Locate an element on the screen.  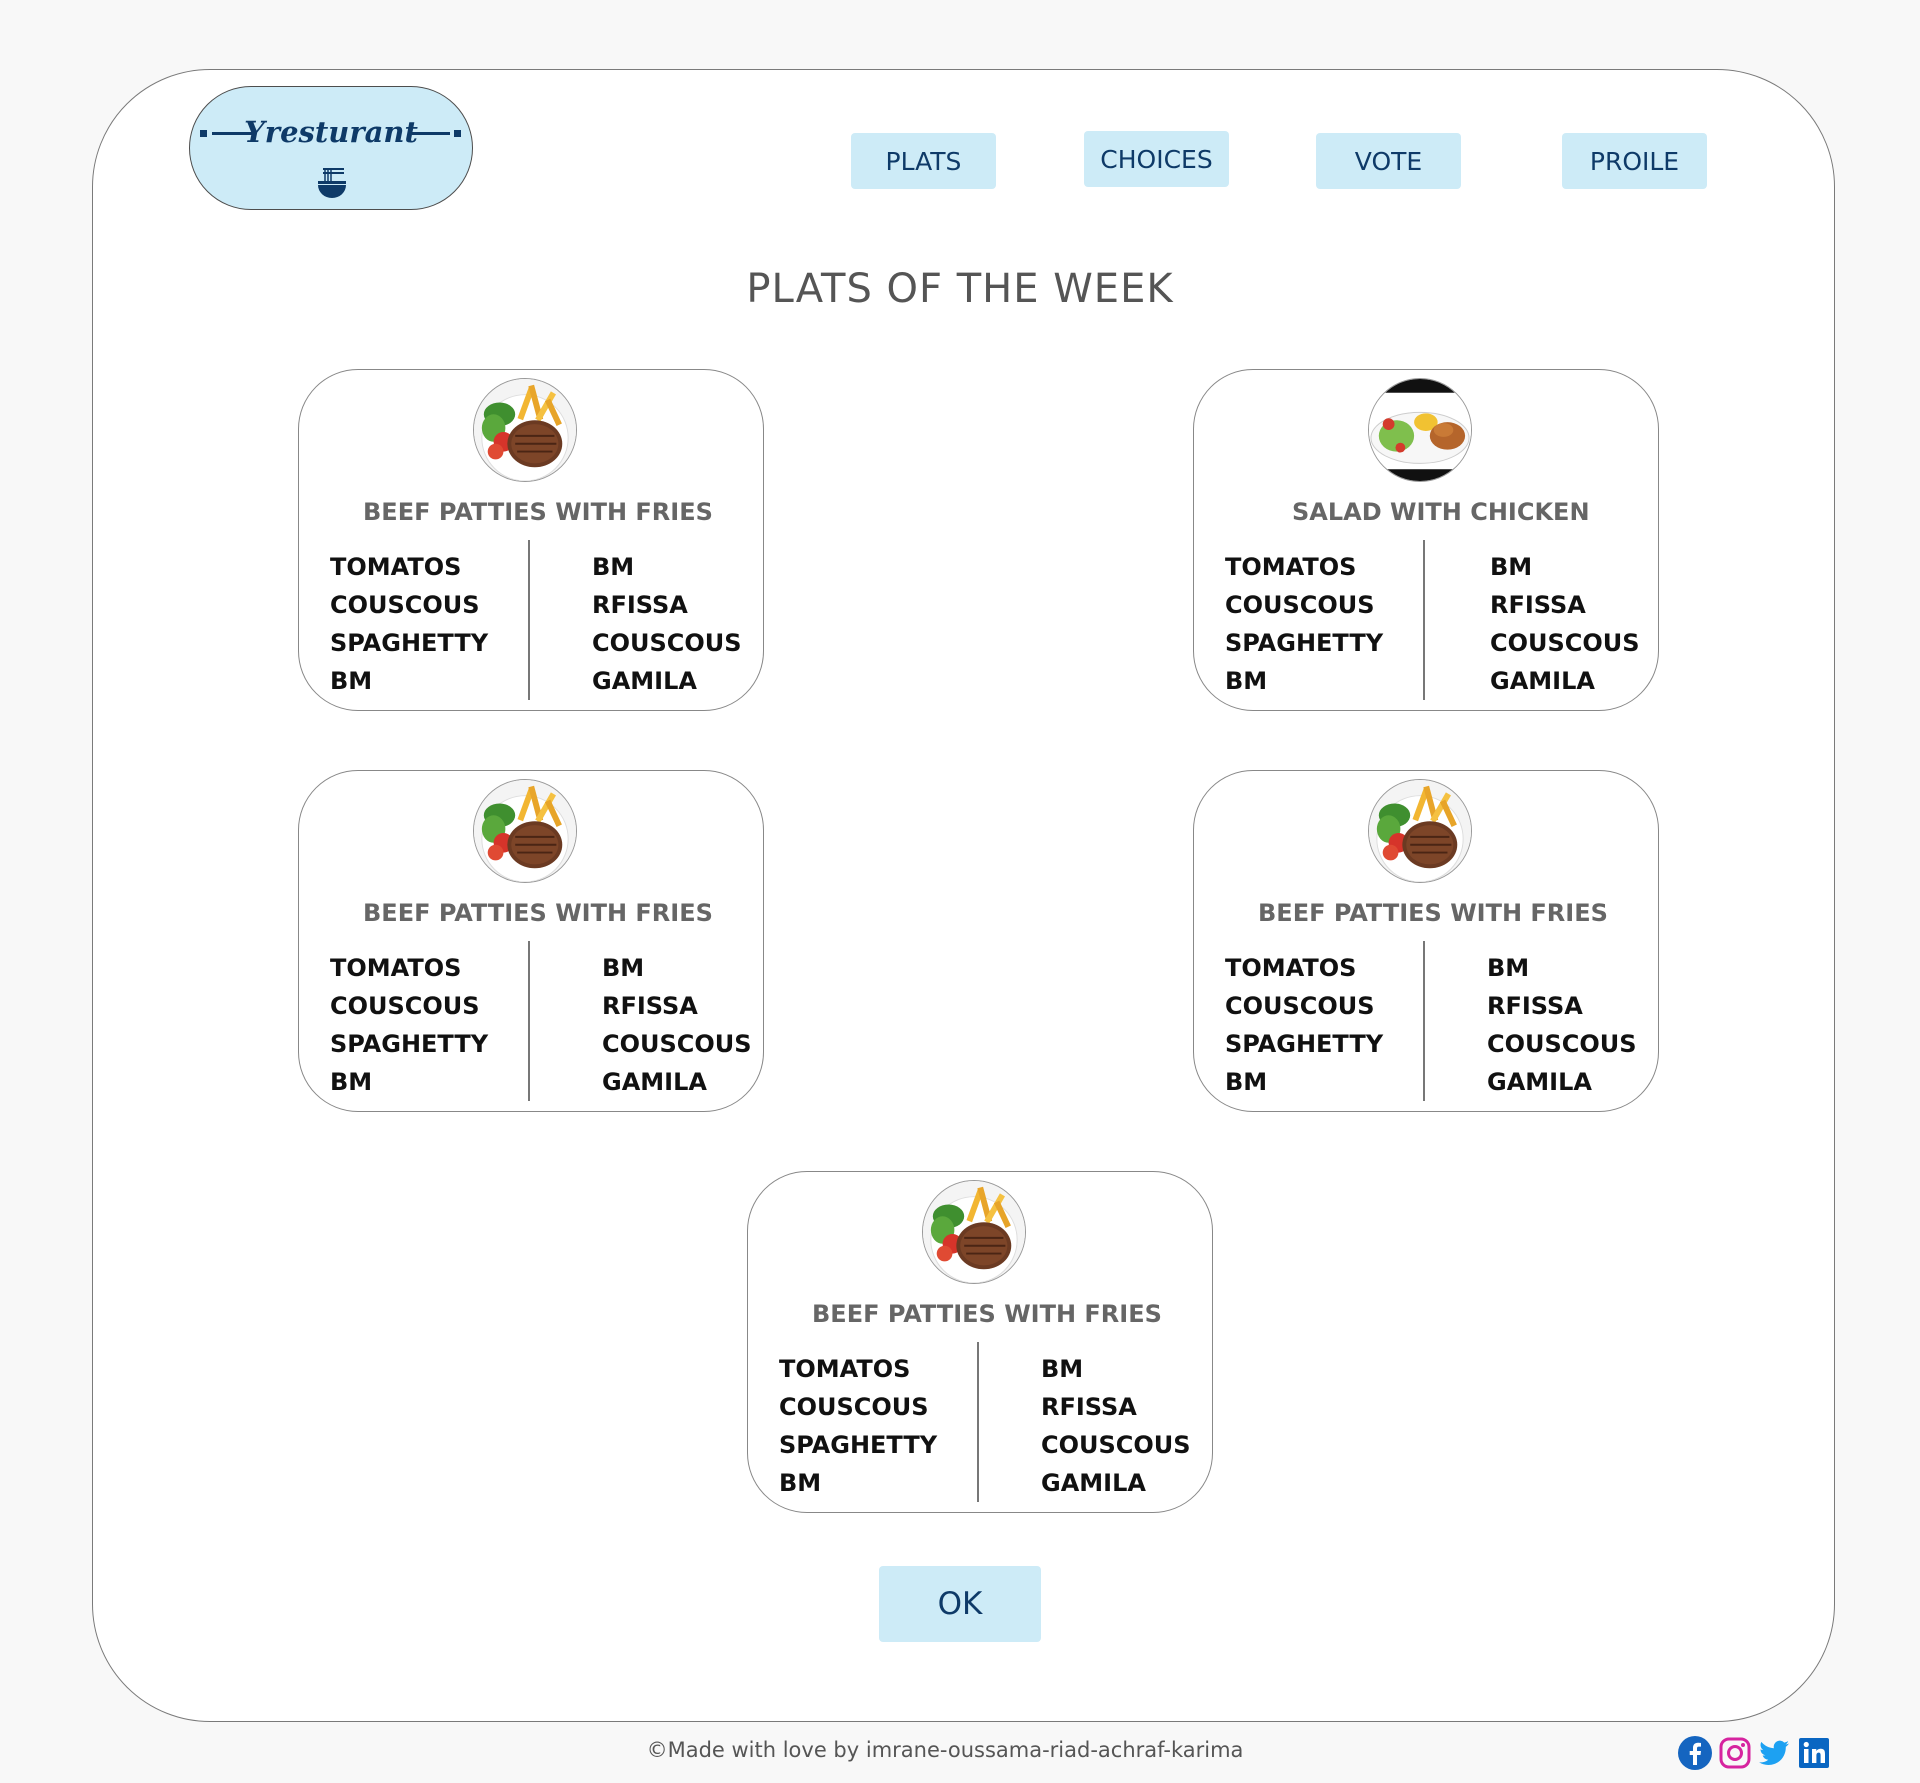
linkedin-icon is located at coordinates (1814, 1753).